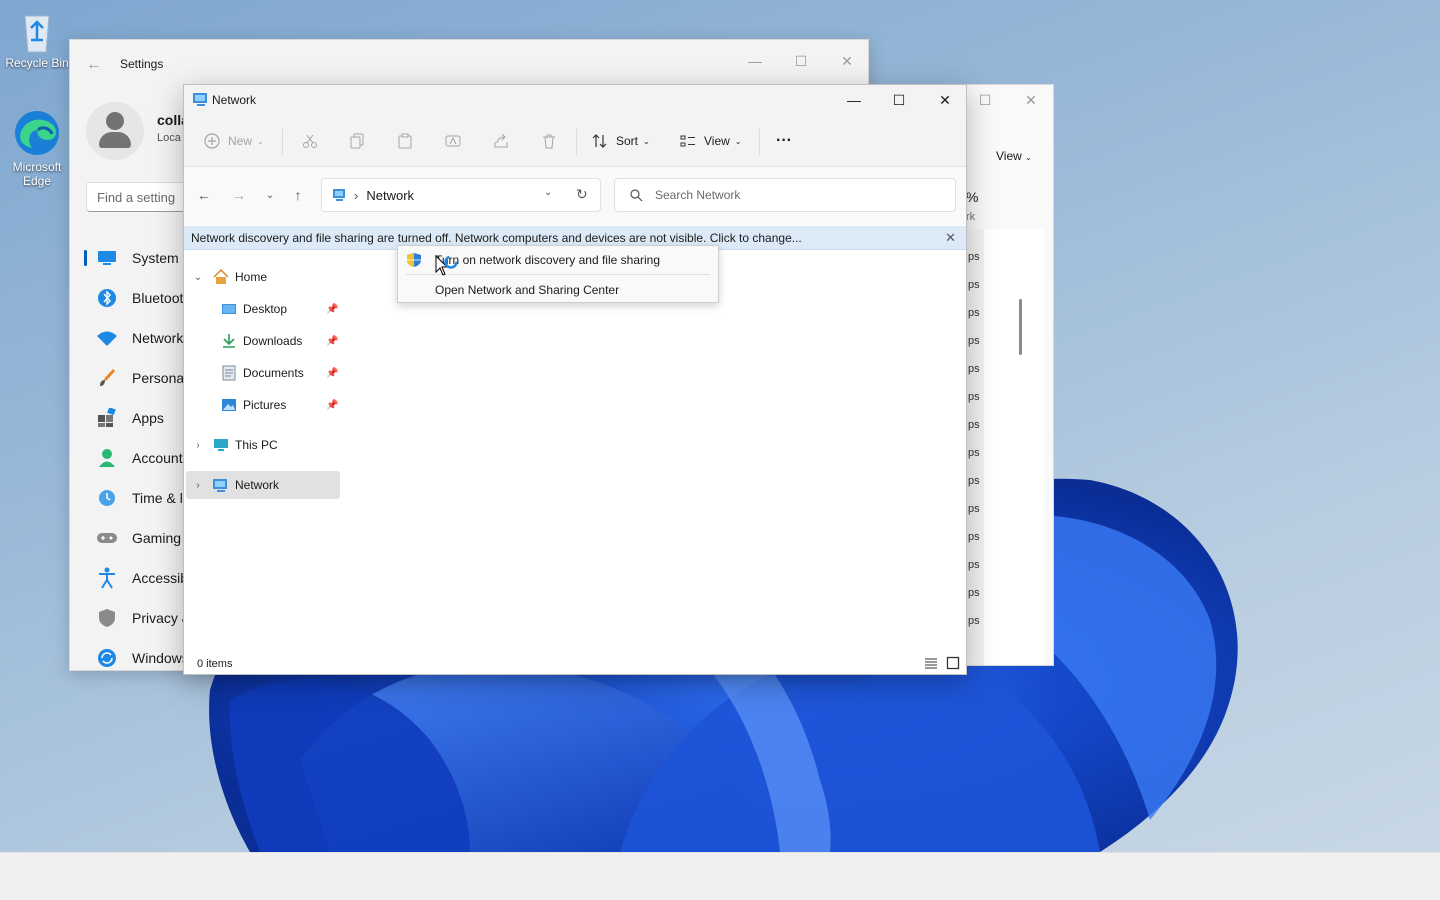  What do you see at coordinates (107, 578) in the screenshot?
I see `accessibility-icon` at bounding box center [107, 578].